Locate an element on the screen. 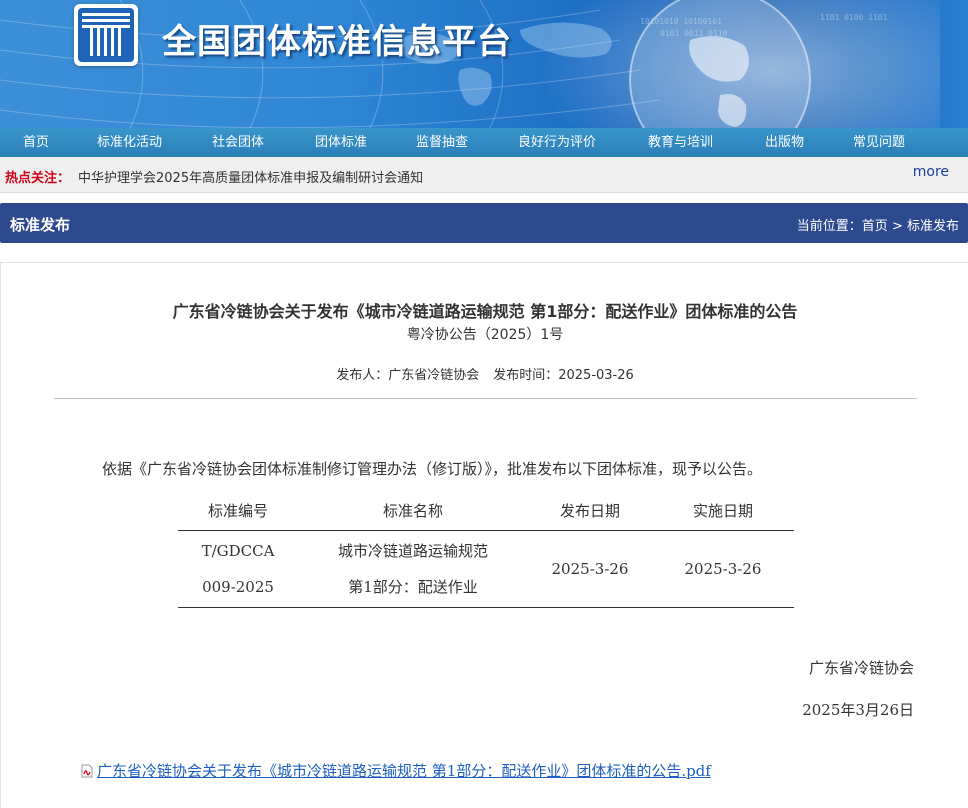 Image resolution: width=968 pixels, height=808 pixels. breadcrumb: 当前位置：首页 > 标准发布 is located at coordinates (878, 224).